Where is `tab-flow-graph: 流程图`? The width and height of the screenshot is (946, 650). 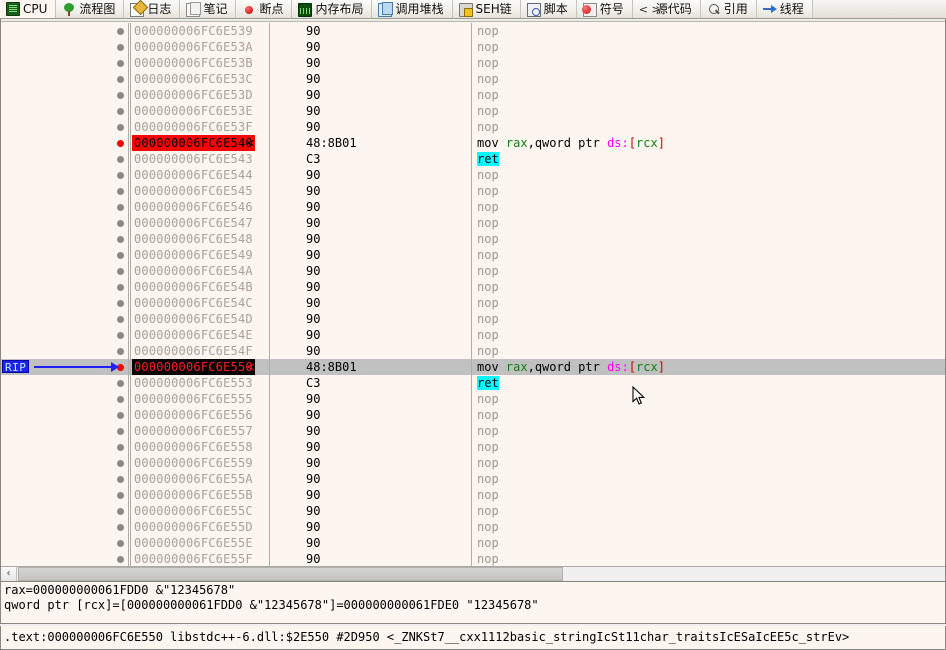 tab-flow-graph: 流程图 is located at coordinates (90, 9).